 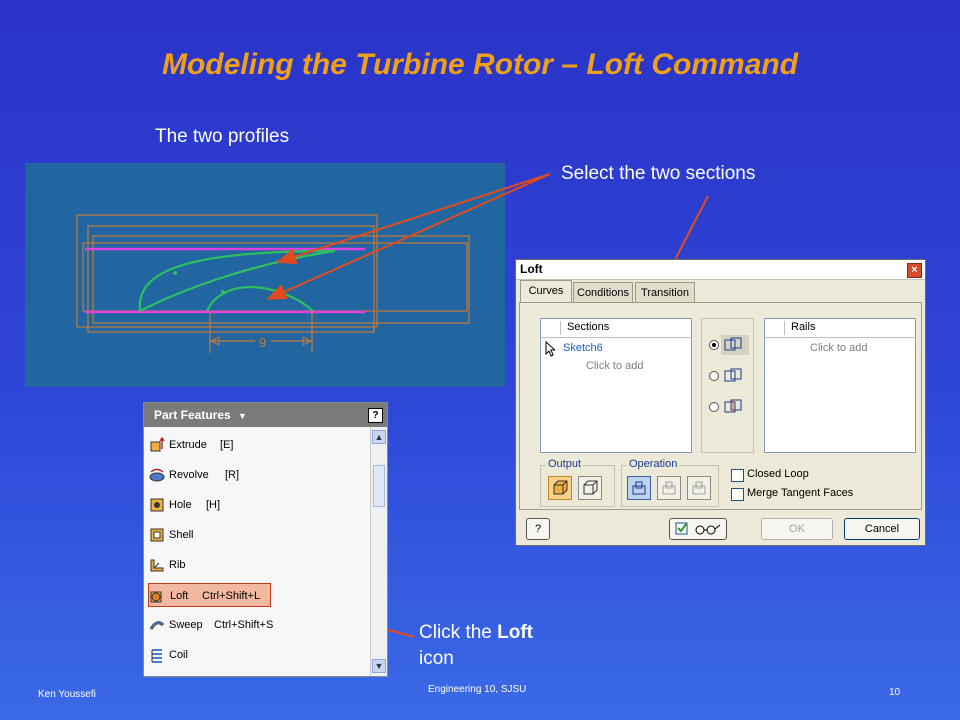 I want to click on feature-extrude: Extrude [E], so click(x=257, y=445).